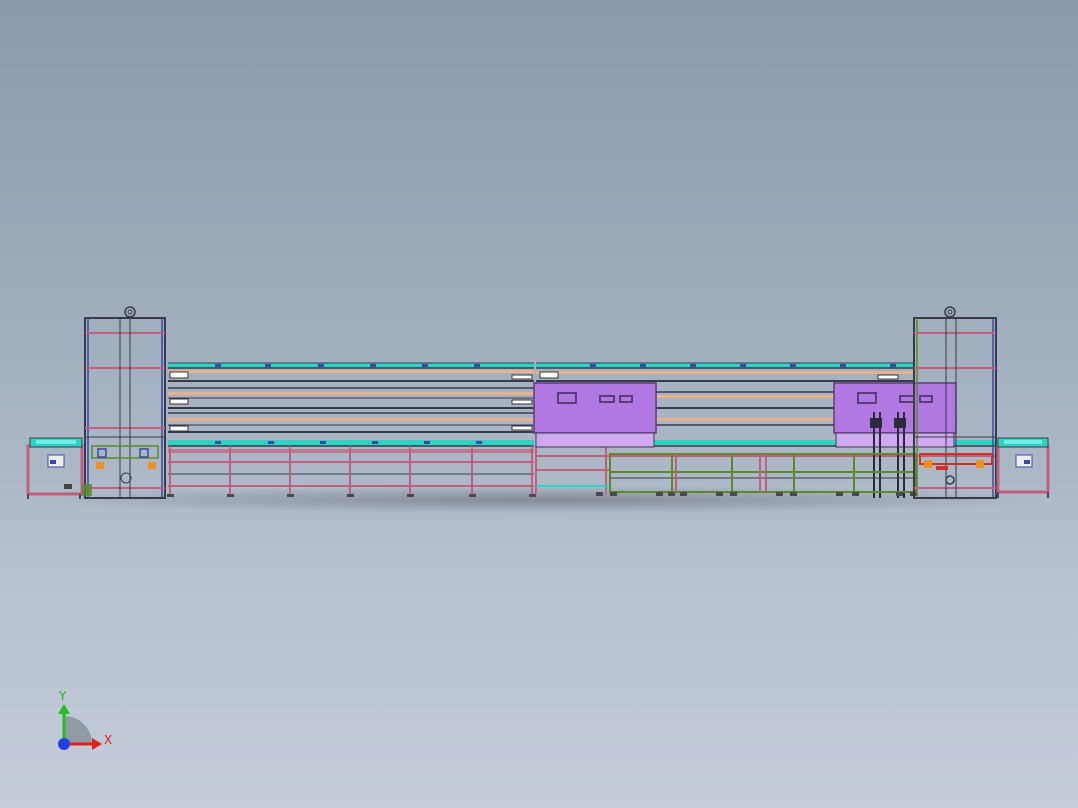  What do you see at coordinates (351, 429) in the screenshot?
I see `left-conveyor-section` at bounding box center [351, 429].